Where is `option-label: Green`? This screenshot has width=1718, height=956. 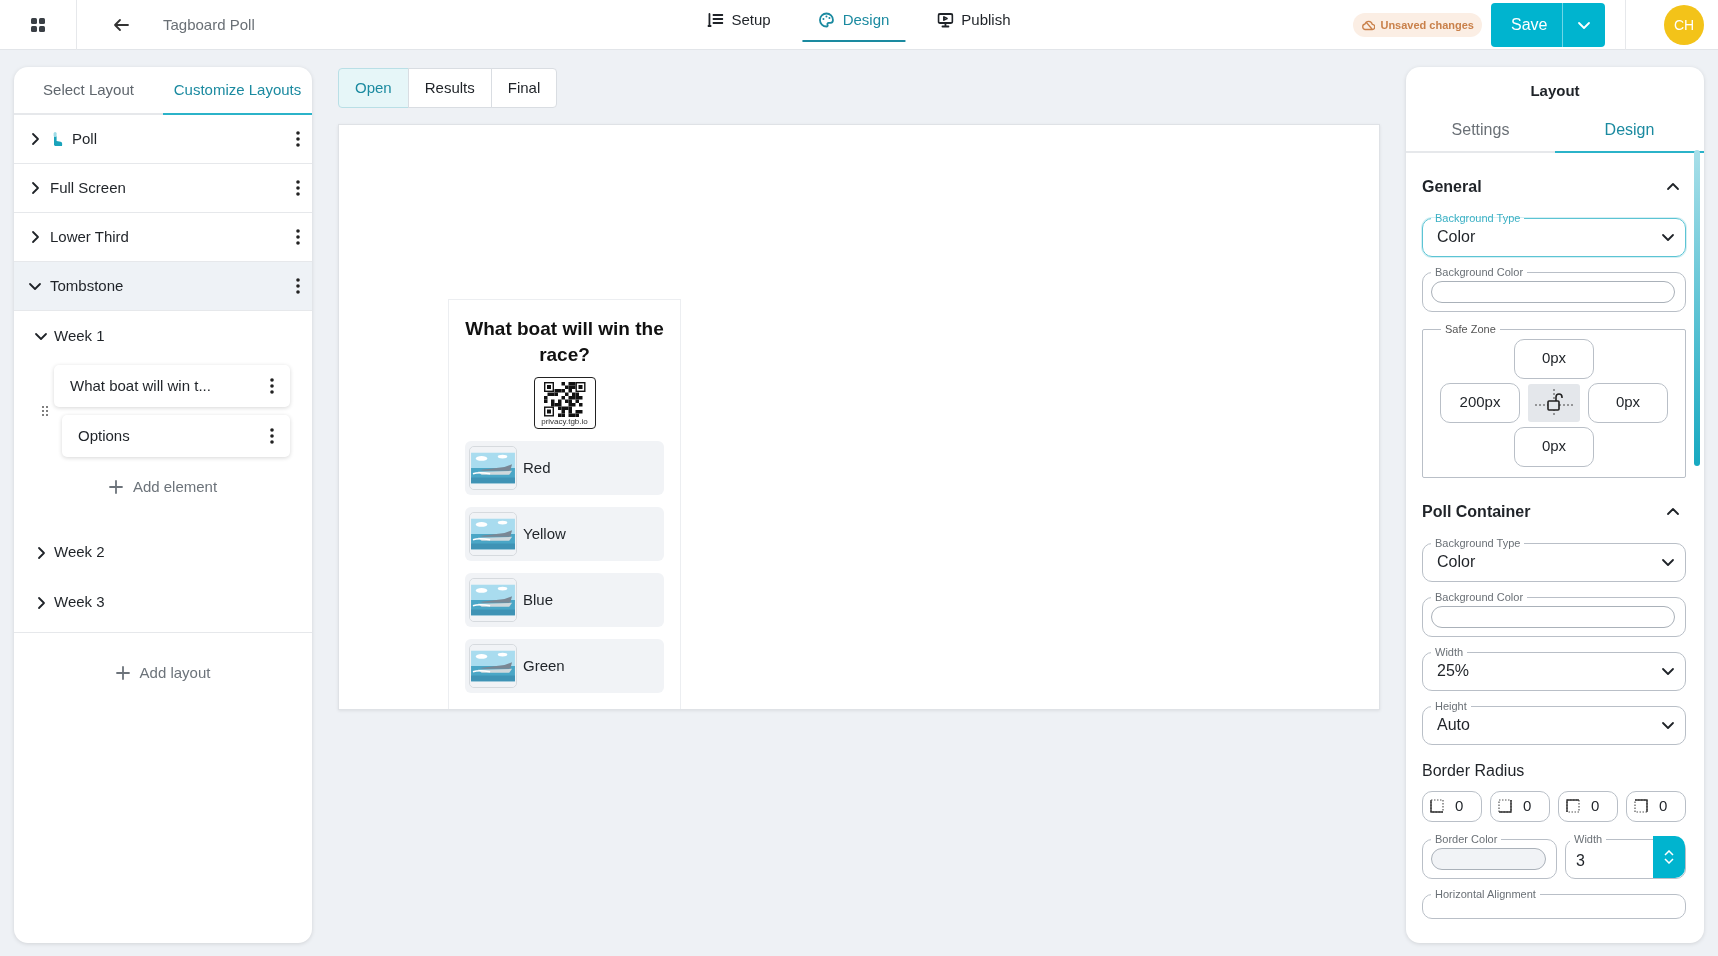 option-label: Green is located at coordinates (544, 666).